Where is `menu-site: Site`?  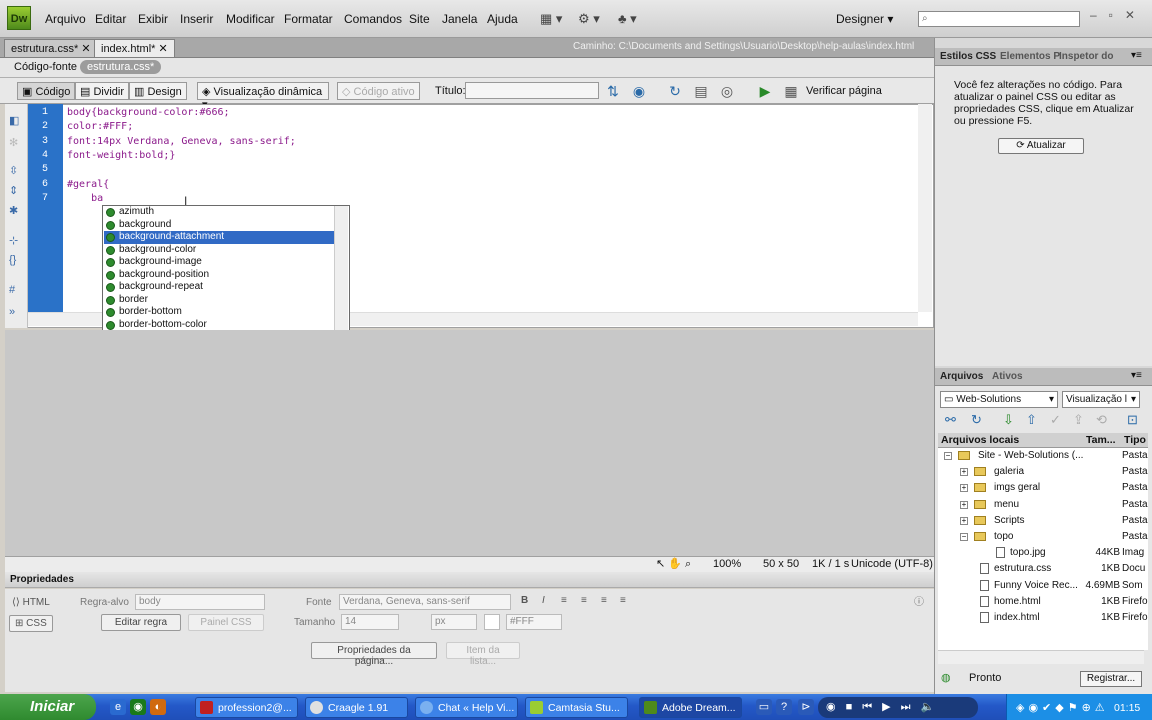 menu-site: Site is located at coordinates (419, 19).